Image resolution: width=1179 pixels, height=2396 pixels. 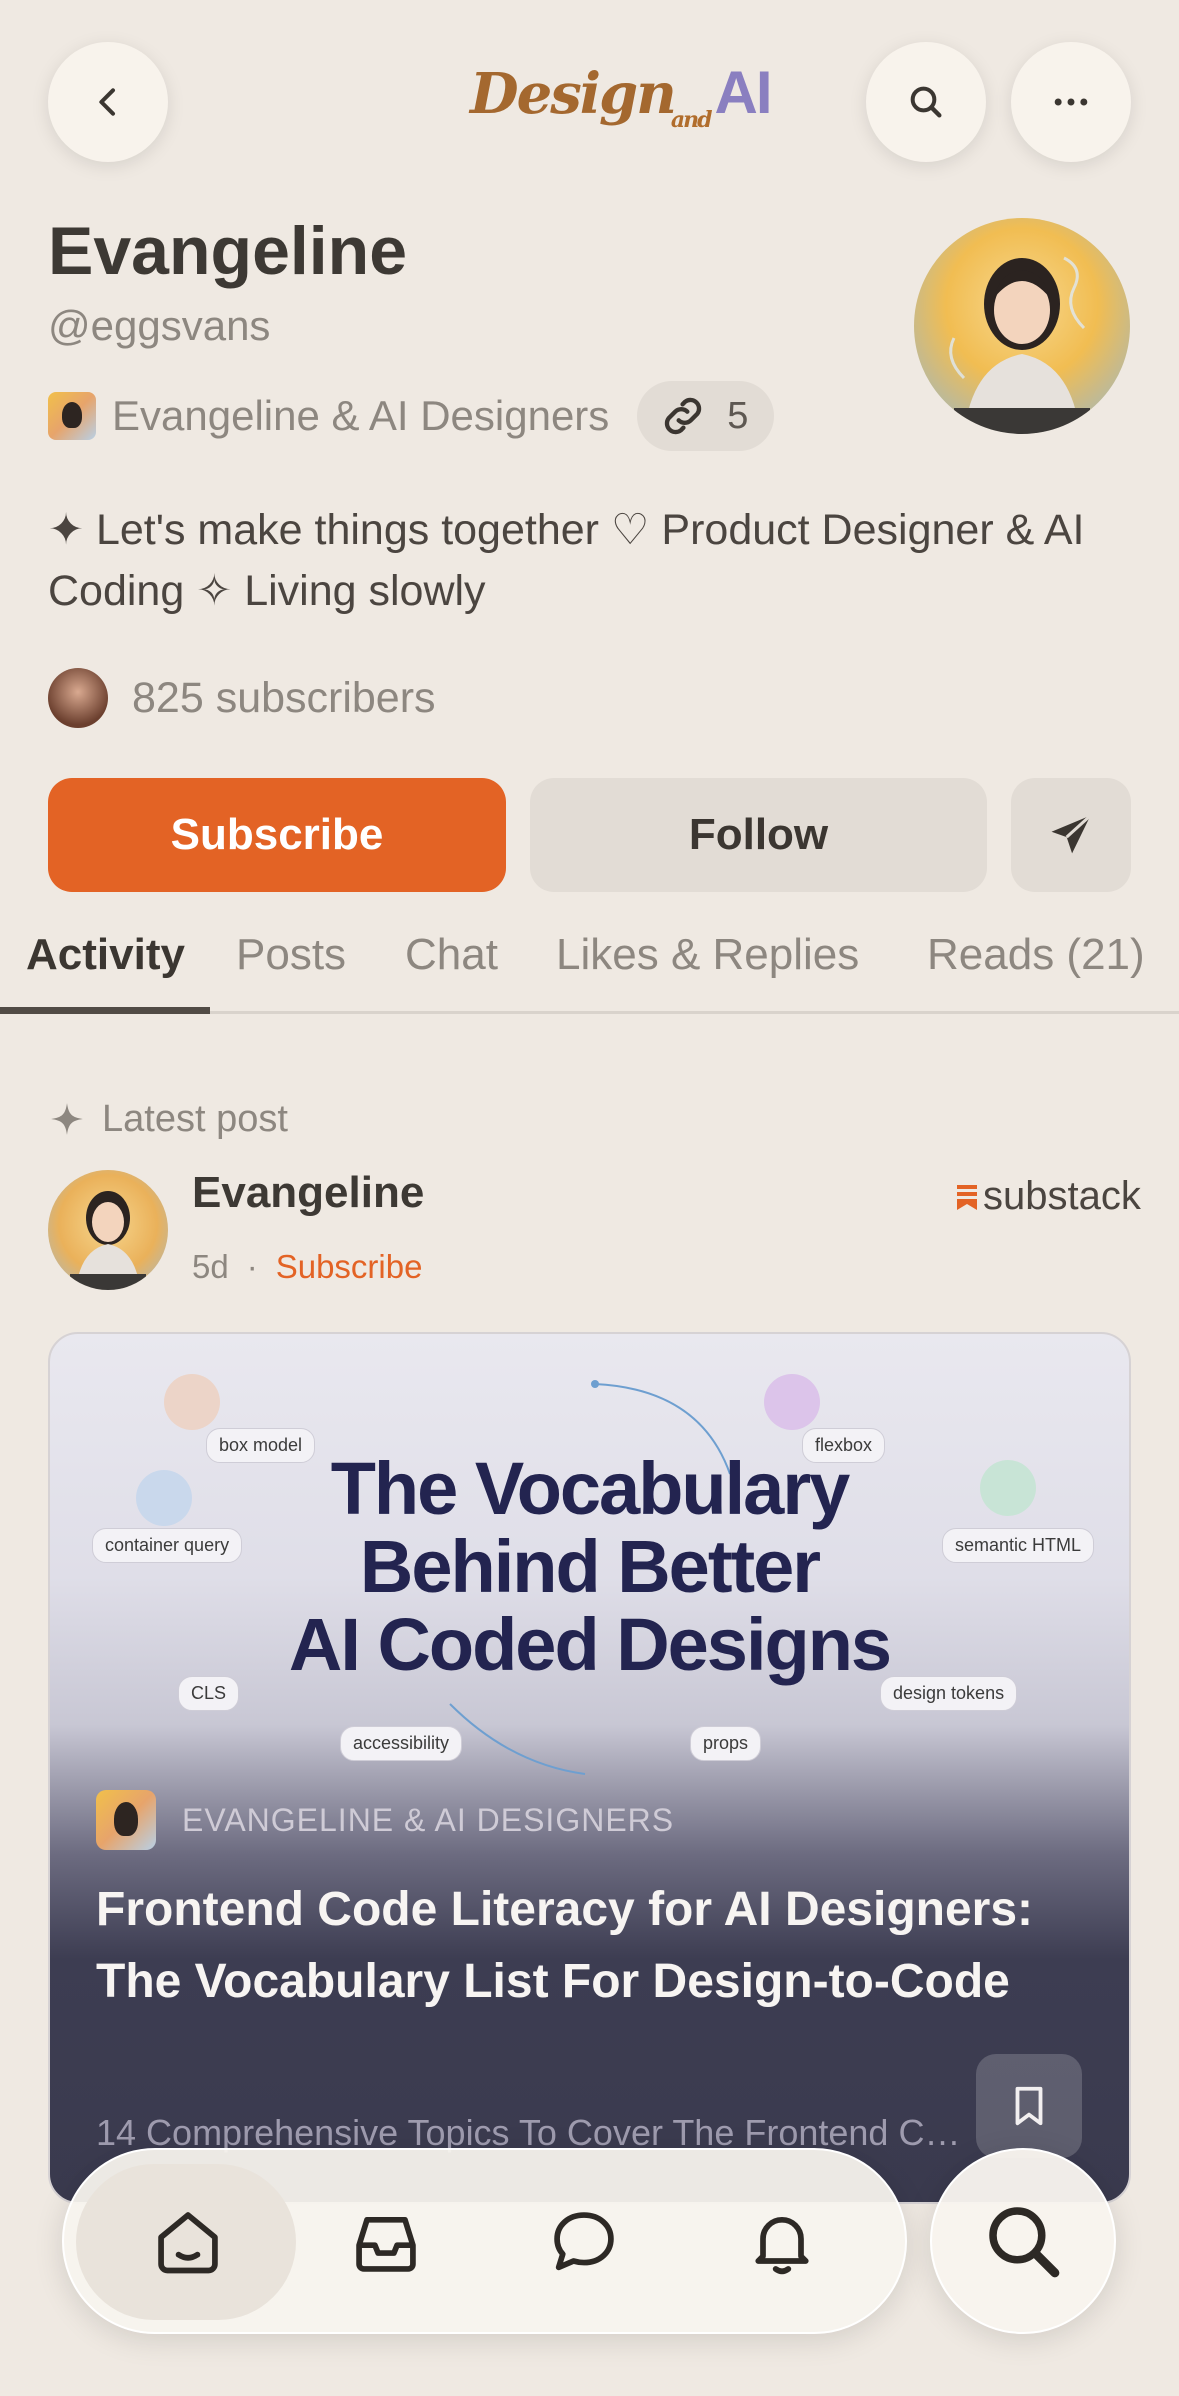 What do you see at coordinates (782, 2246) in the screenshot?
I see `bell-icon` at bounding box center [782, 2246].